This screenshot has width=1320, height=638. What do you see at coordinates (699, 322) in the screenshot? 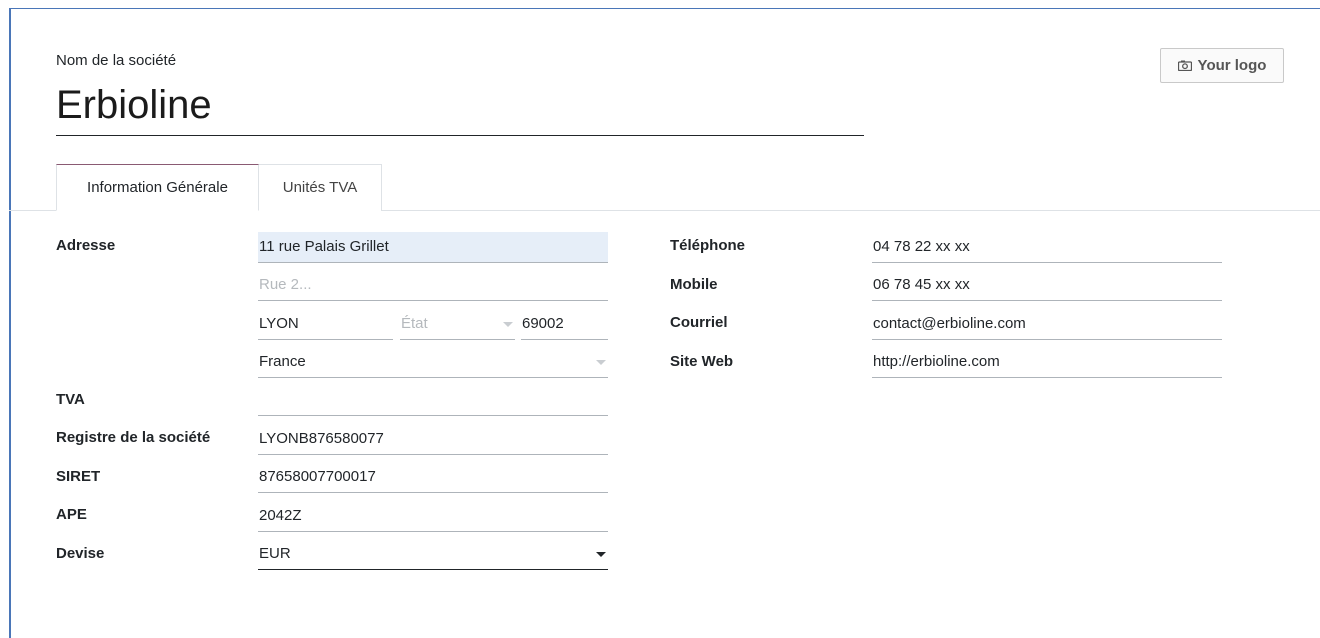
I see `email-label: Courriel` at bounding box center [699, 322].